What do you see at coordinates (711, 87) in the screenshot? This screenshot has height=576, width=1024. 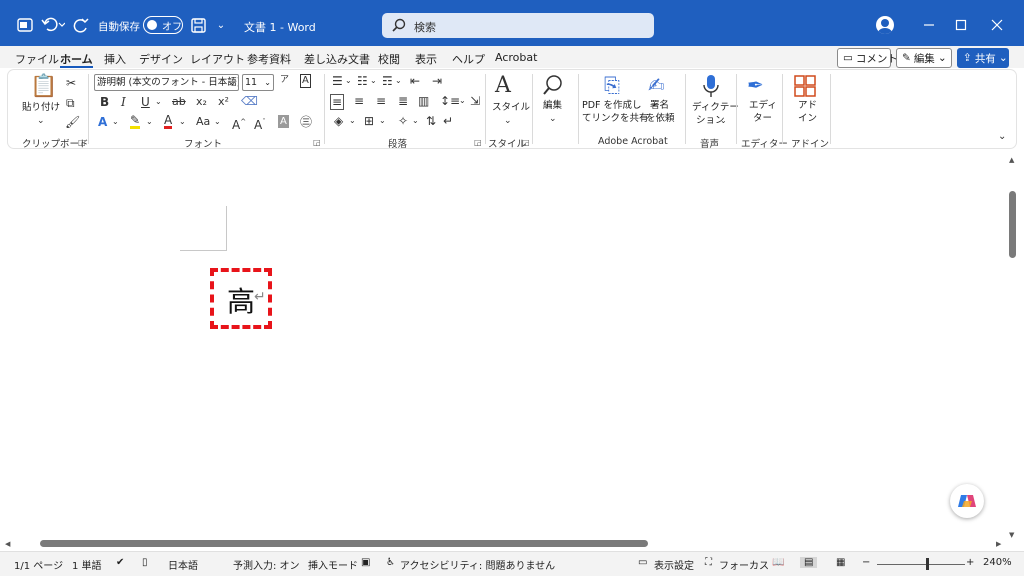 I see `microphone-icon` at bounding box center [711, 87].